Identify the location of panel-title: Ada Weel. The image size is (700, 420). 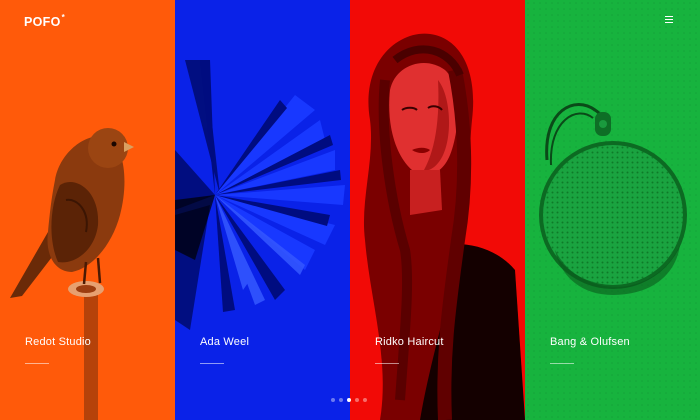
(225, 342).